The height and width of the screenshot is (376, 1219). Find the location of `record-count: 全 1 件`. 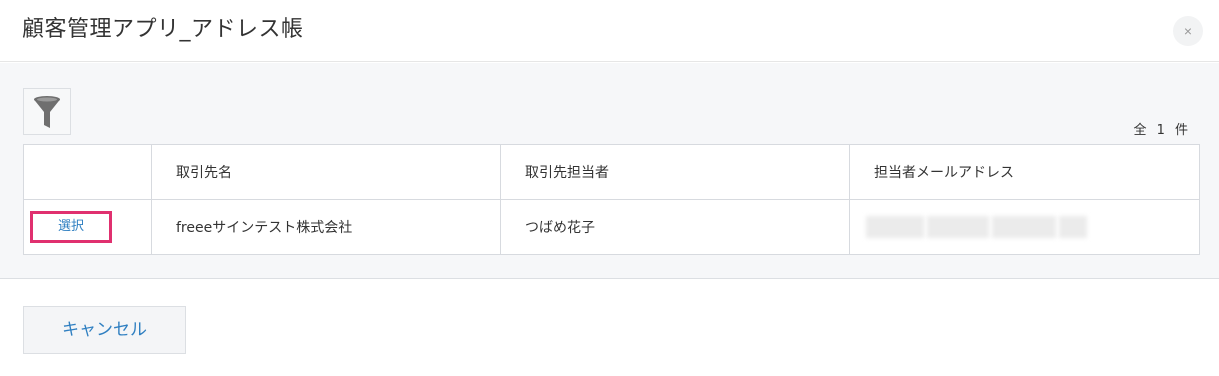

record-count: 全 1 件 is located at coordinates (1162, 130).